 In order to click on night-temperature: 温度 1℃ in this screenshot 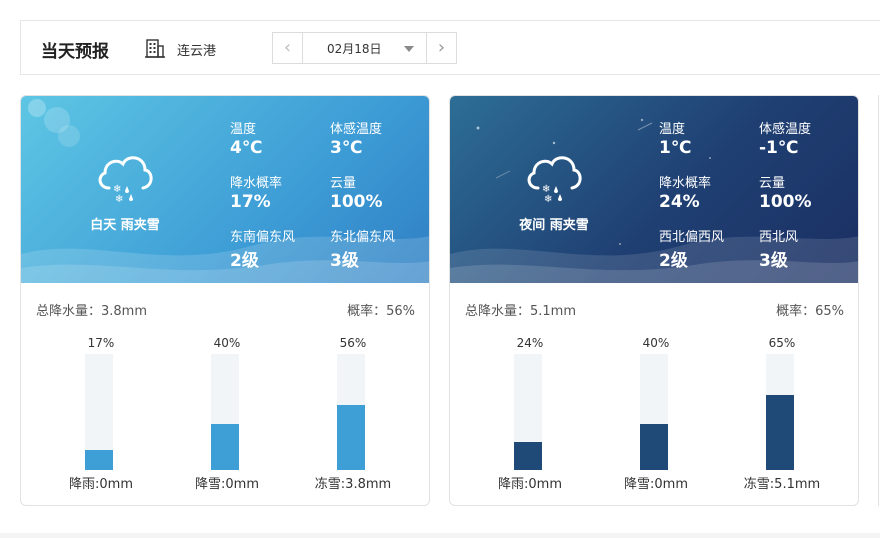, I will do `click(675, 138)`.